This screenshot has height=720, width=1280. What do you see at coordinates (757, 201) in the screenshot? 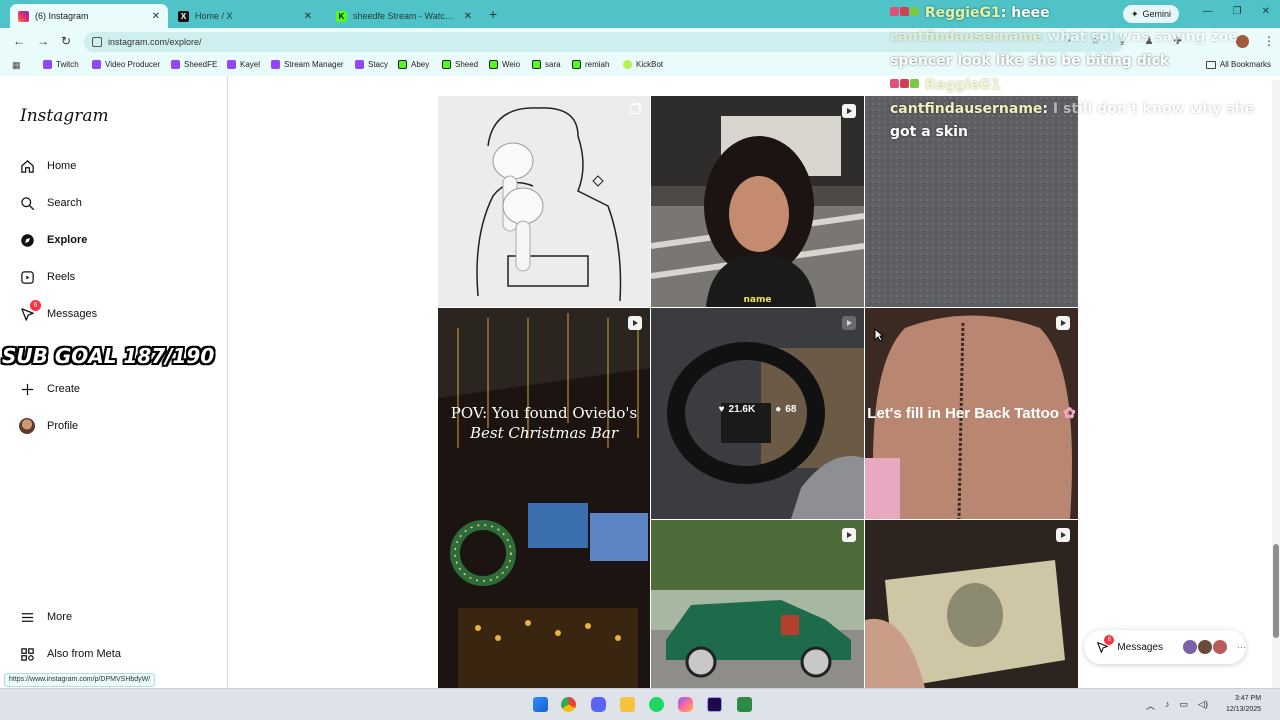
I see `post-thumbnail: name` at bounding box center [757, 201].